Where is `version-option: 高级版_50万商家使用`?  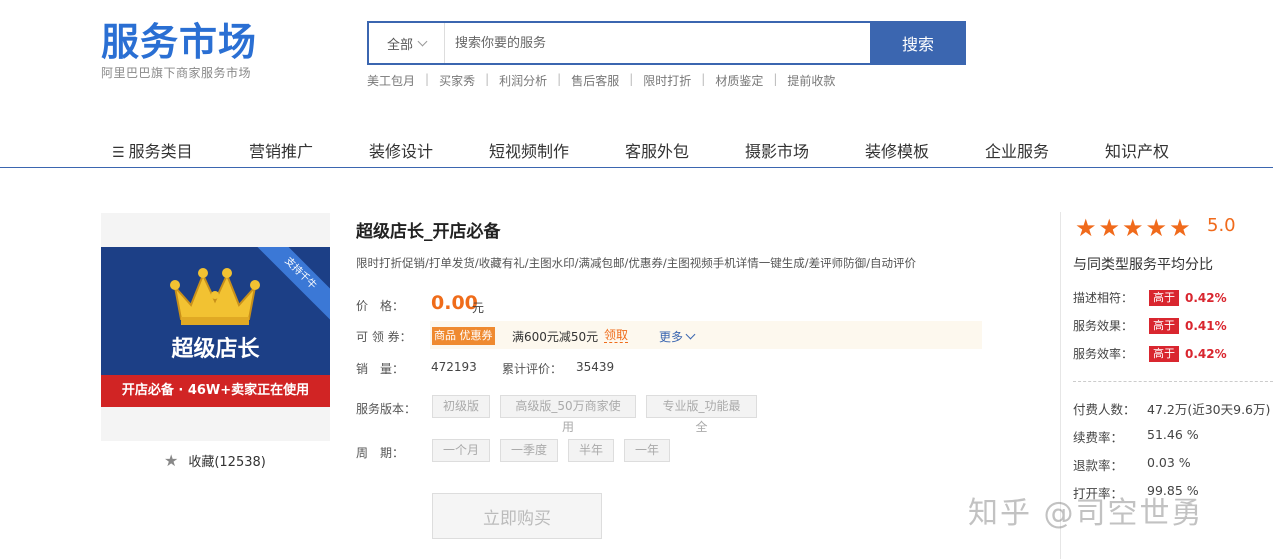
version-option: 高级版_50万商家使用 is located at coordinates (568, 414).